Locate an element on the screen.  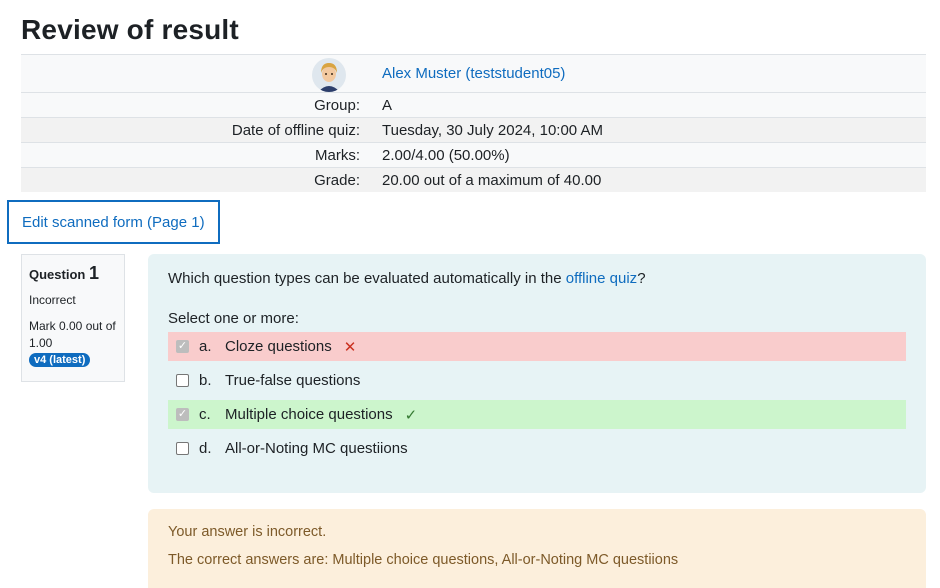
summary-row-marks: Marks: 2.00/4.00 (50.00%) is located at coordinates (473, 154).